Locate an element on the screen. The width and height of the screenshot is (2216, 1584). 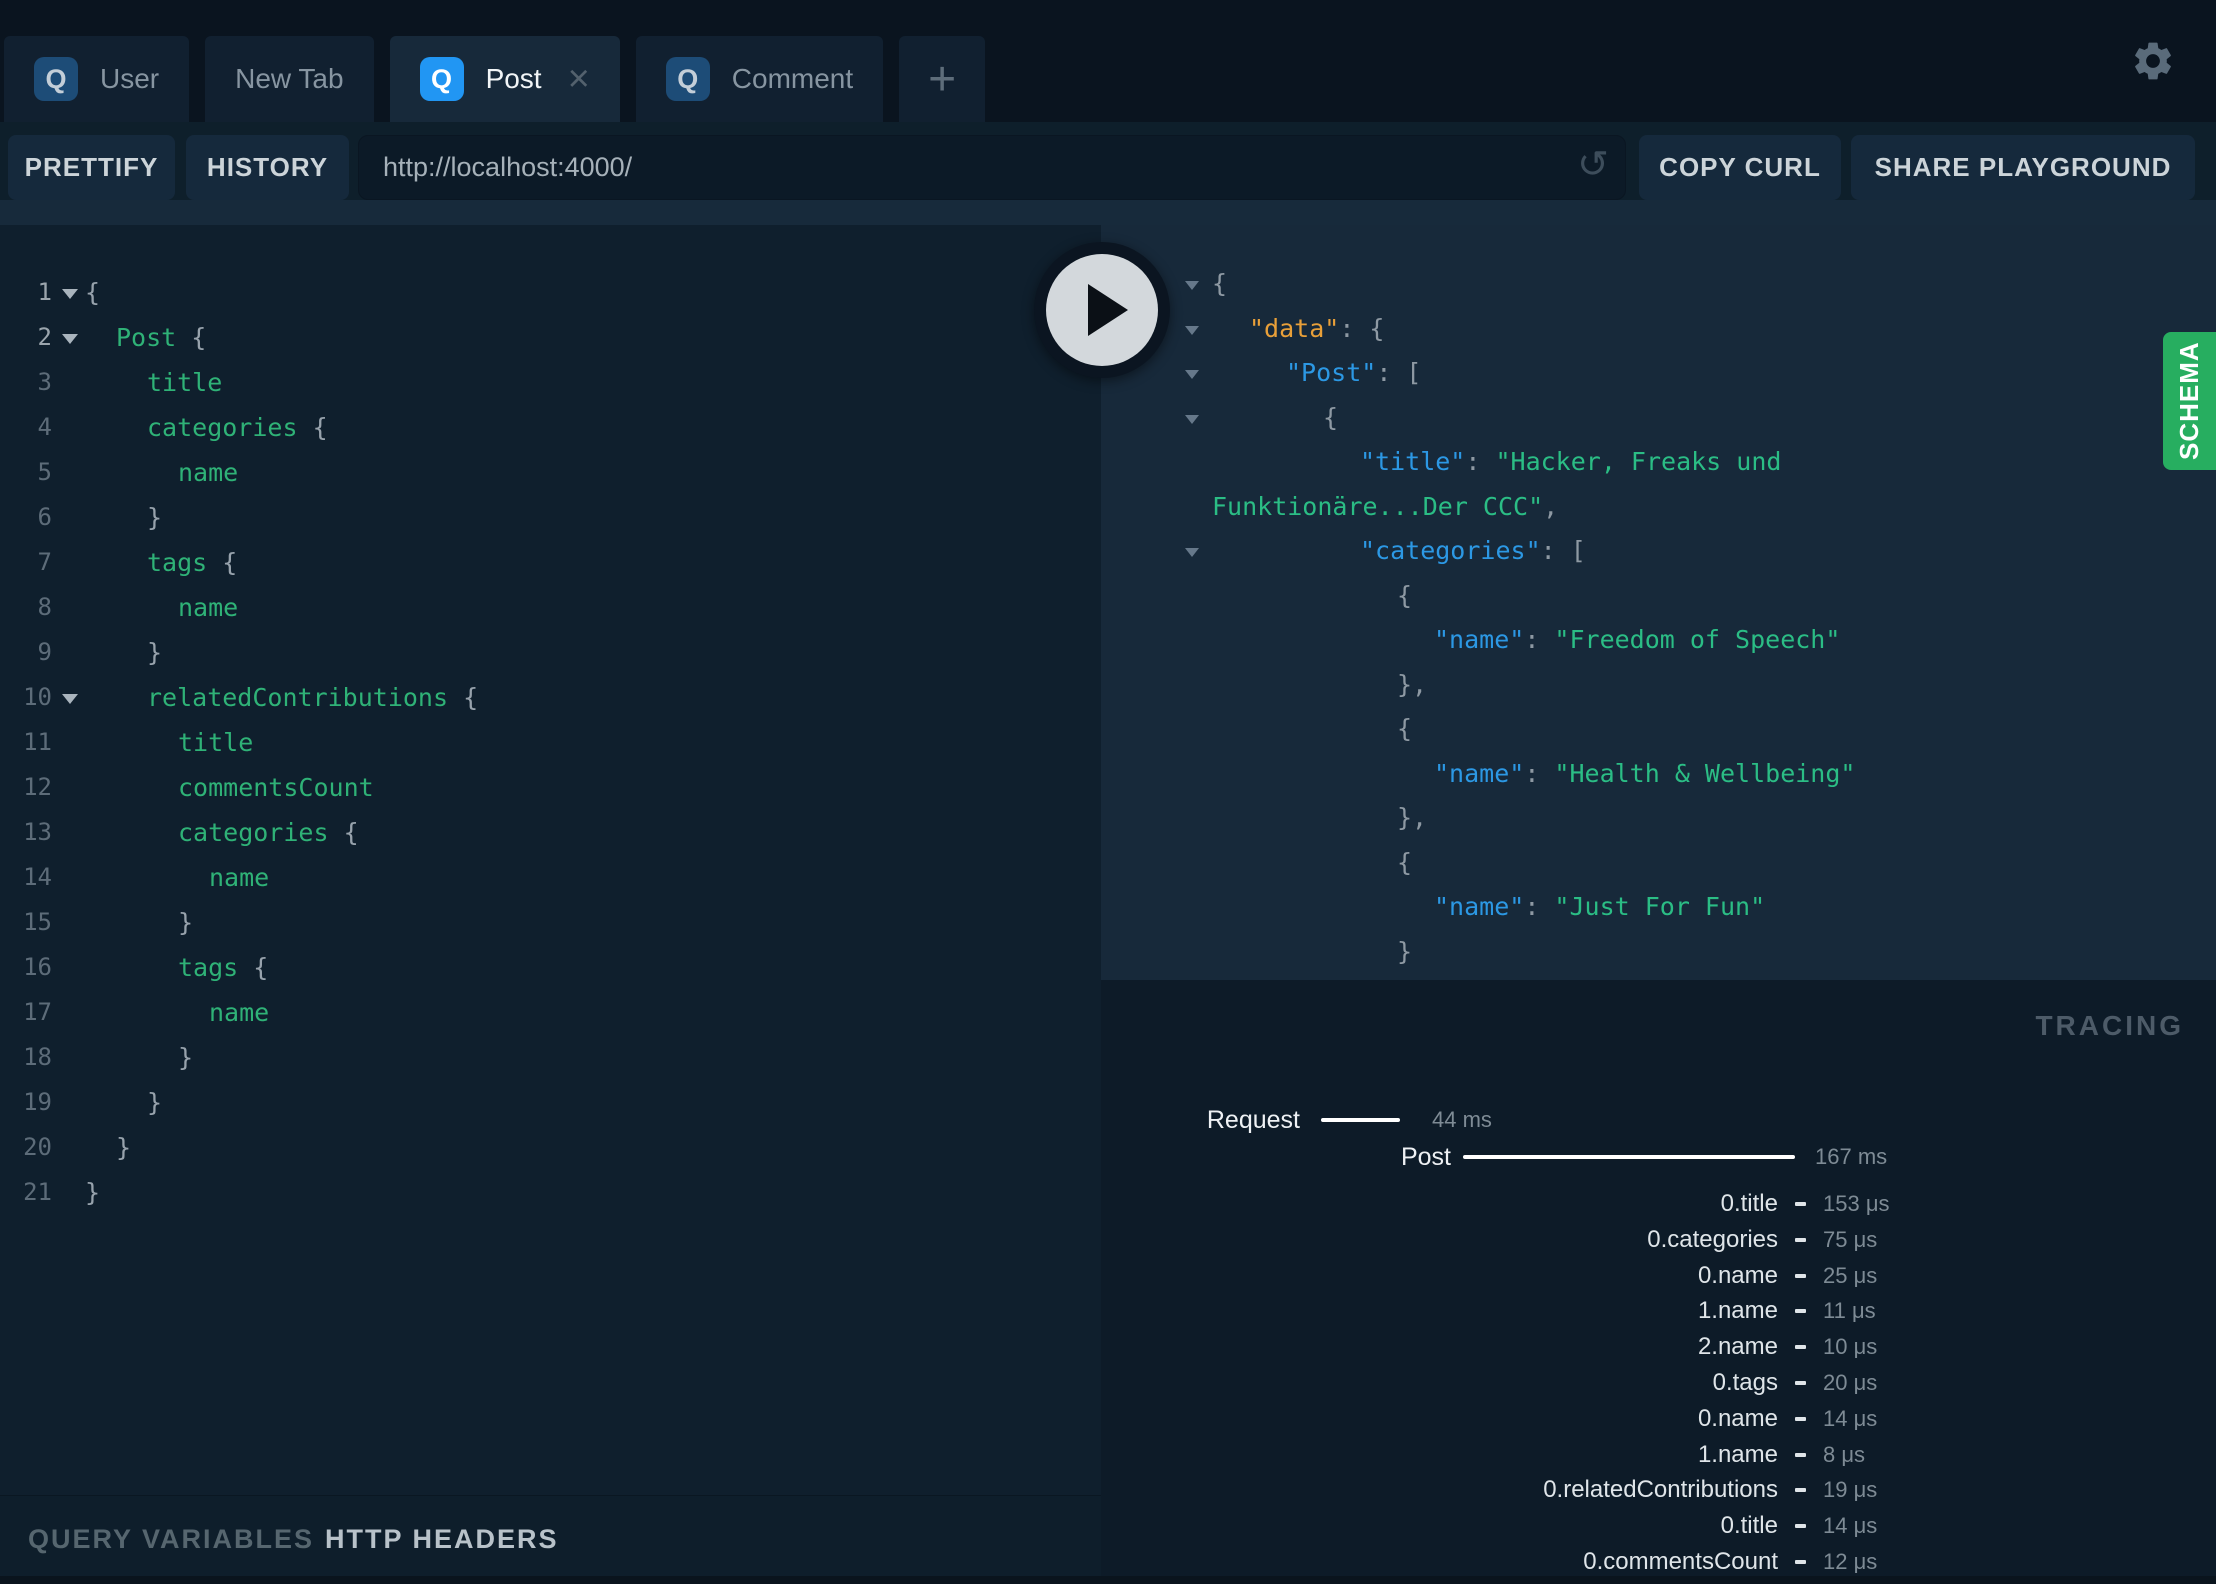
editor-line: 2 Post { is located at coordinates (550, 337).